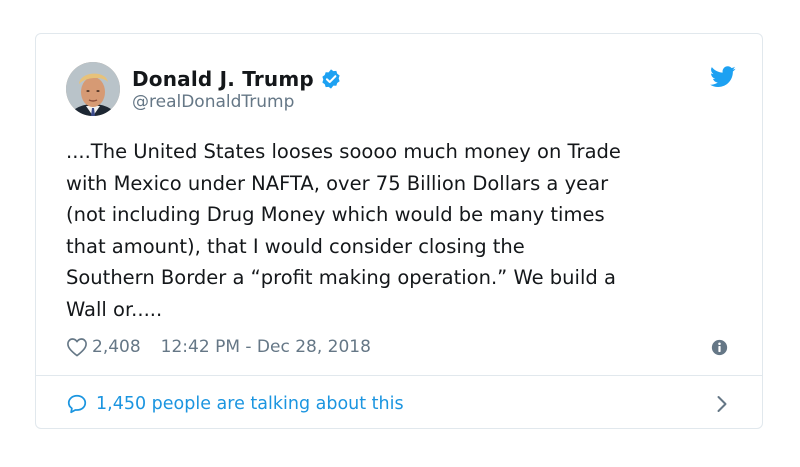 Image resolution: width=800 pixels, height=467 pixels. I want to click on info-icon, so click(719, 347).